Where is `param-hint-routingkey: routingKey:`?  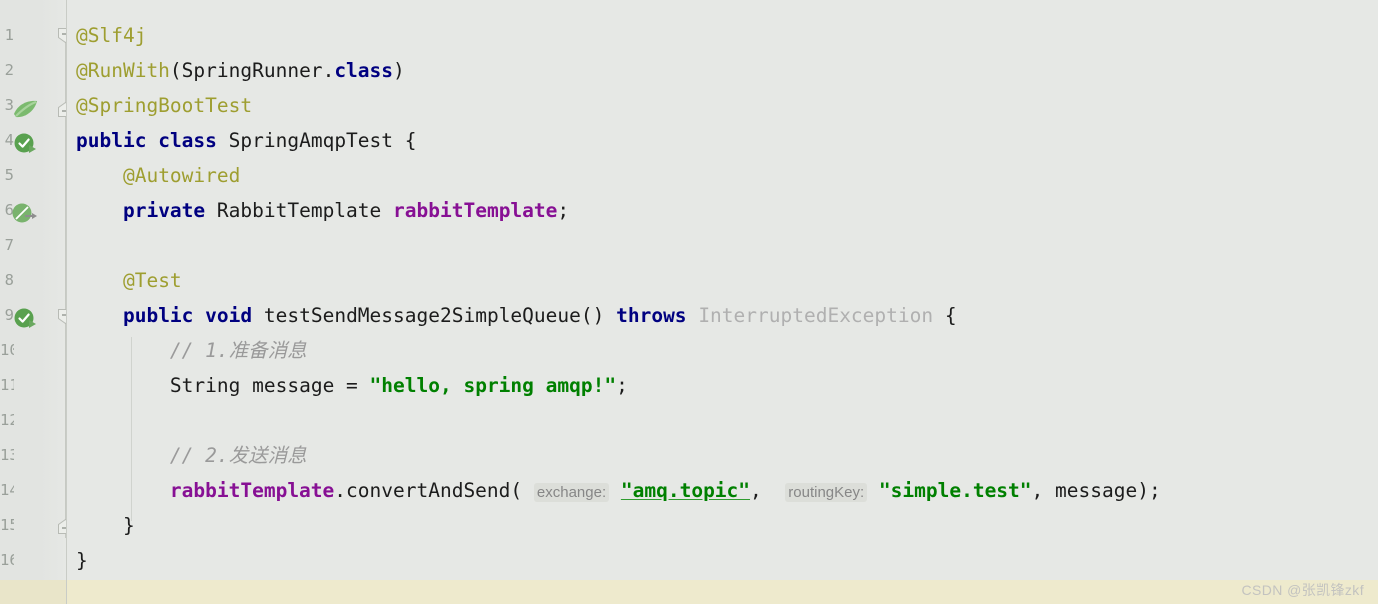
param-hint-routingkey: routingKey: is located at coordinates (826, 492).